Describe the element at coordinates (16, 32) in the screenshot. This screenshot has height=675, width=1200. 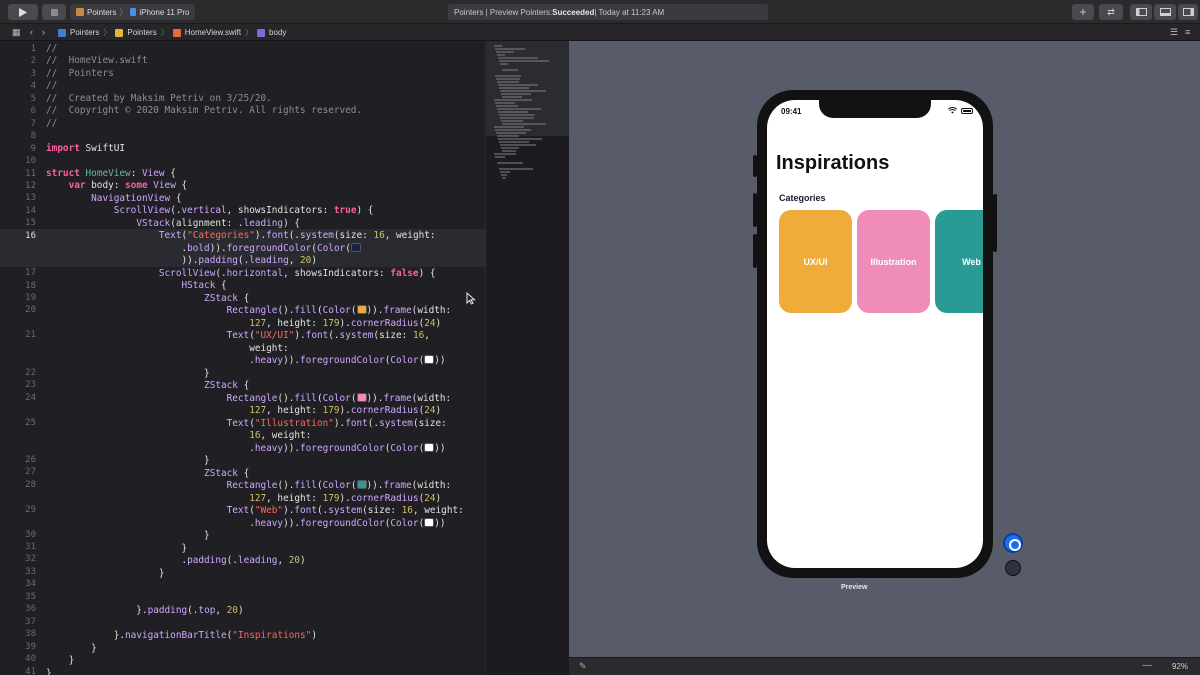
I see `grid-icon: ▦` at that location.